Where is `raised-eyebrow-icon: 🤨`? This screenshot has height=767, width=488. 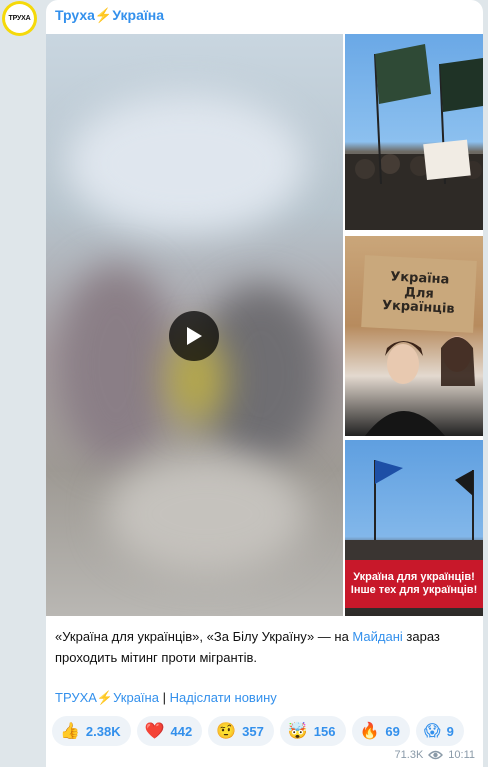 raised-eyebrow-icon: 🤨 is located at coordinates (226, 730).